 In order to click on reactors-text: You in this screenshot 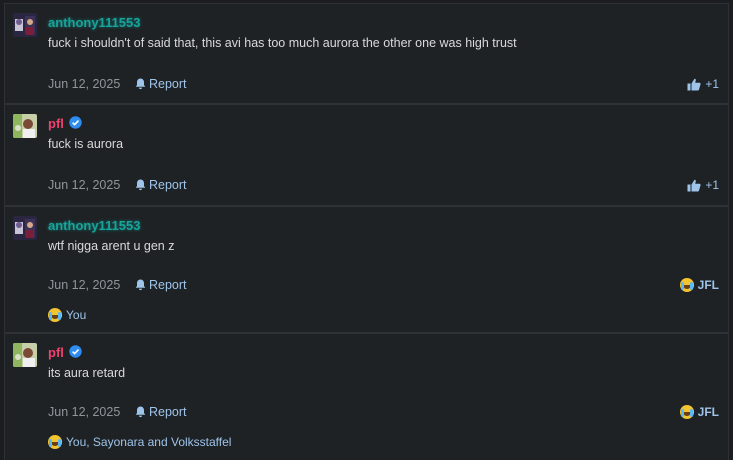, I will do `click(76, 315)`.